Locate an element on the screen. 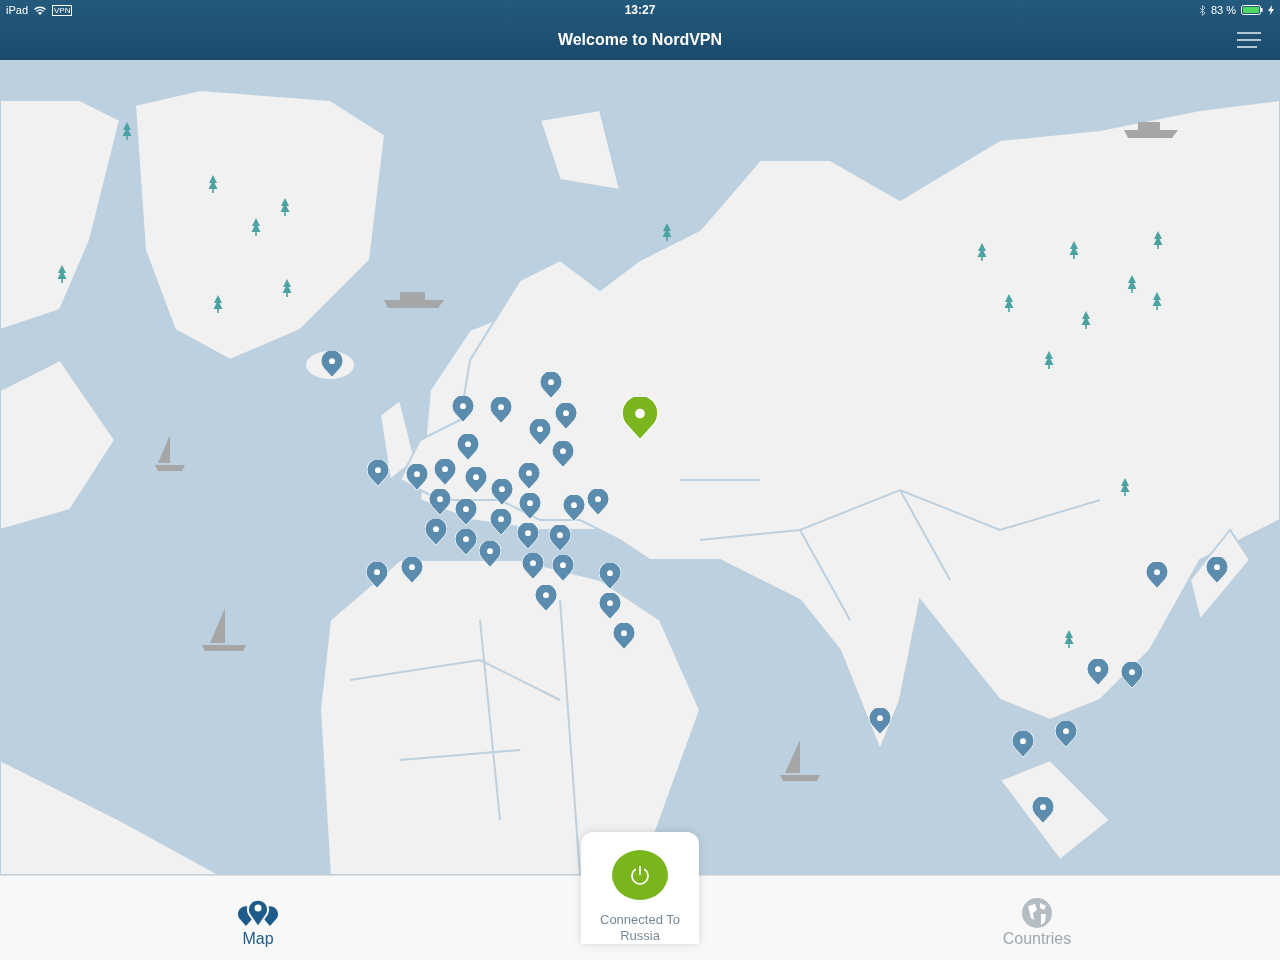 The height and width of the screenshot is (960, 1280). power-icon is located at coordinates (640, 875).